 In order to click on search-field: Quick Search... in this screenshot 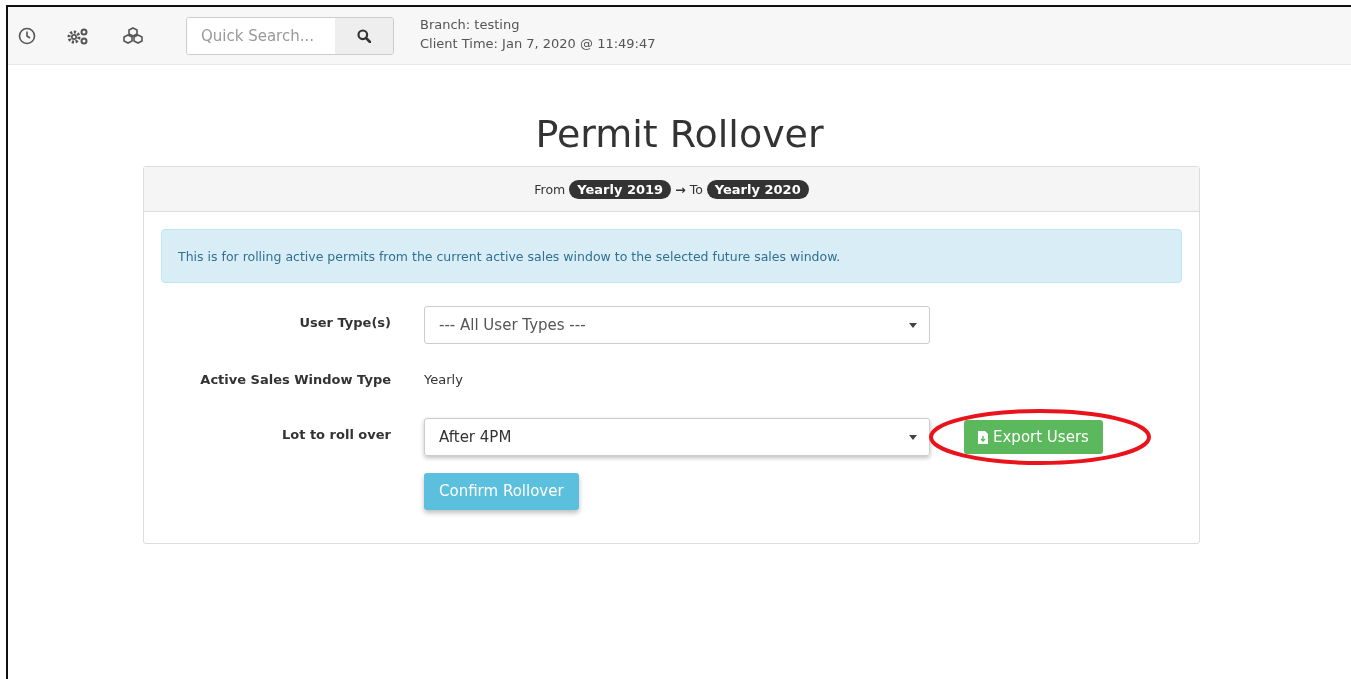, I will do `click(290, 35)`.